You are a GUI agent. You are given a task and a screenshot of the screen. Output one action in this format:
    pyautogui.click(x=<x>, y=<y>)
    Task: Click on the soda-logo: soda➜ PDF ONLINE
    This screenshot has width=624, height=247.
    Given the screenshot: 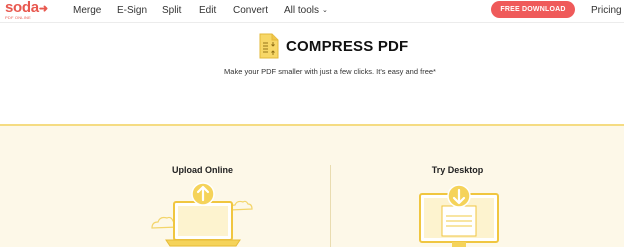 What is the action you would take?
    pyautogui.click(x=26, y=10)
    